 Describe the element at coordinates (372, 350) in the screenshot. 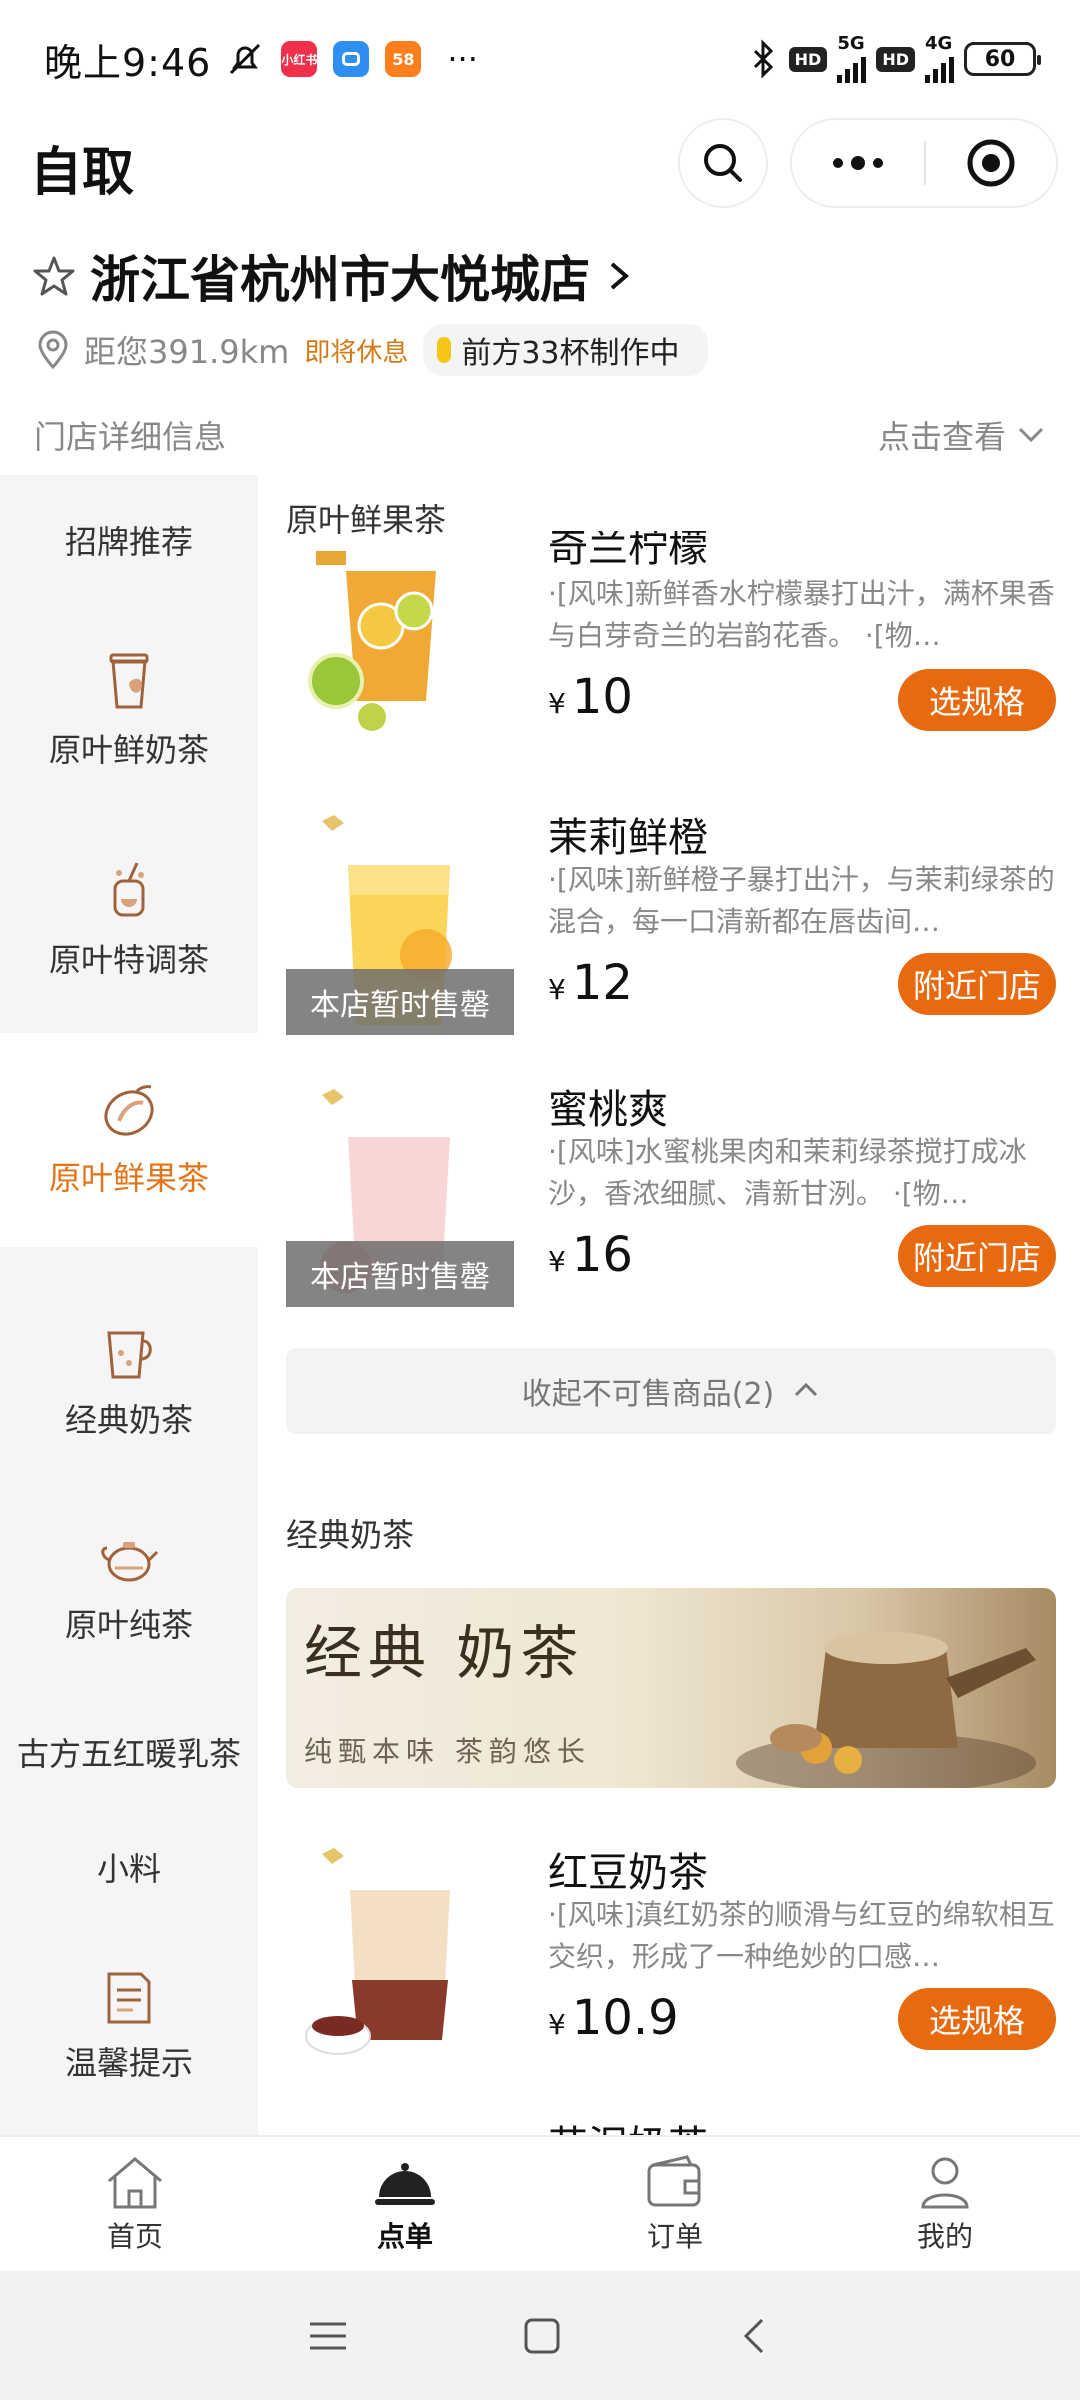

I see `store-meta: 距您391.9km 即将休息 前方33杯制作中` at that location.